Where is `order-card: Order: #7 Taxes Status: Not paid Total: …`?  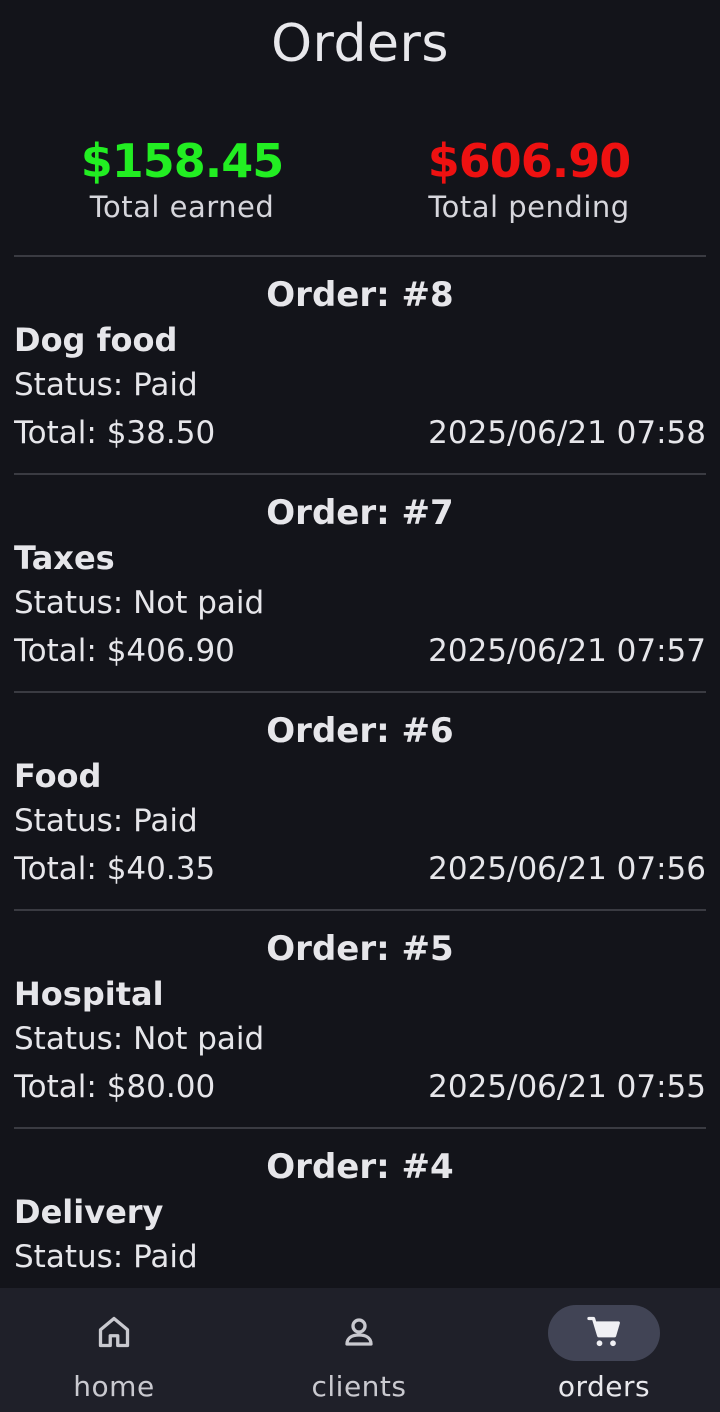 order-card: Order: #7 Taxes Status: Not paid Total: … is located at coordinates (360, 584).